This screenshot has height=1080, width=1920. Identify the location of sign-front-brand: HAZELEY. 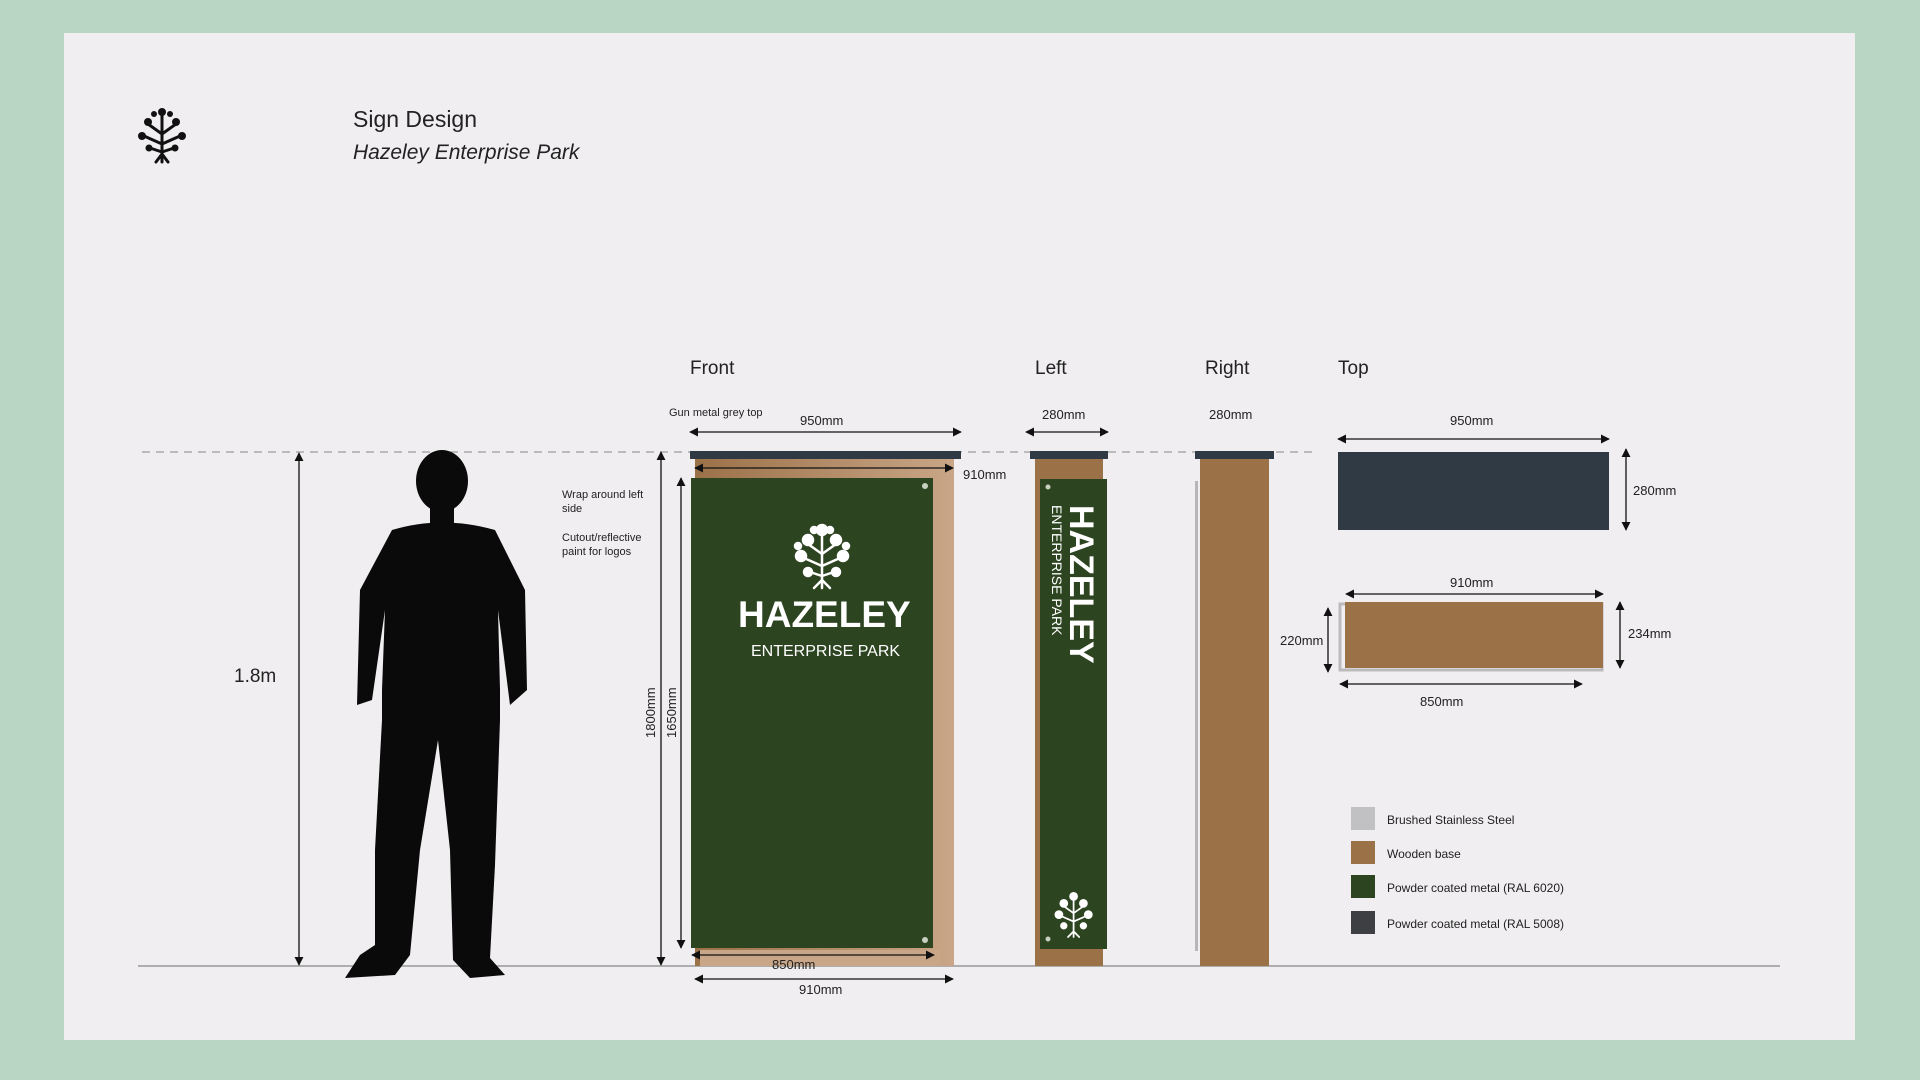
(824, 614).